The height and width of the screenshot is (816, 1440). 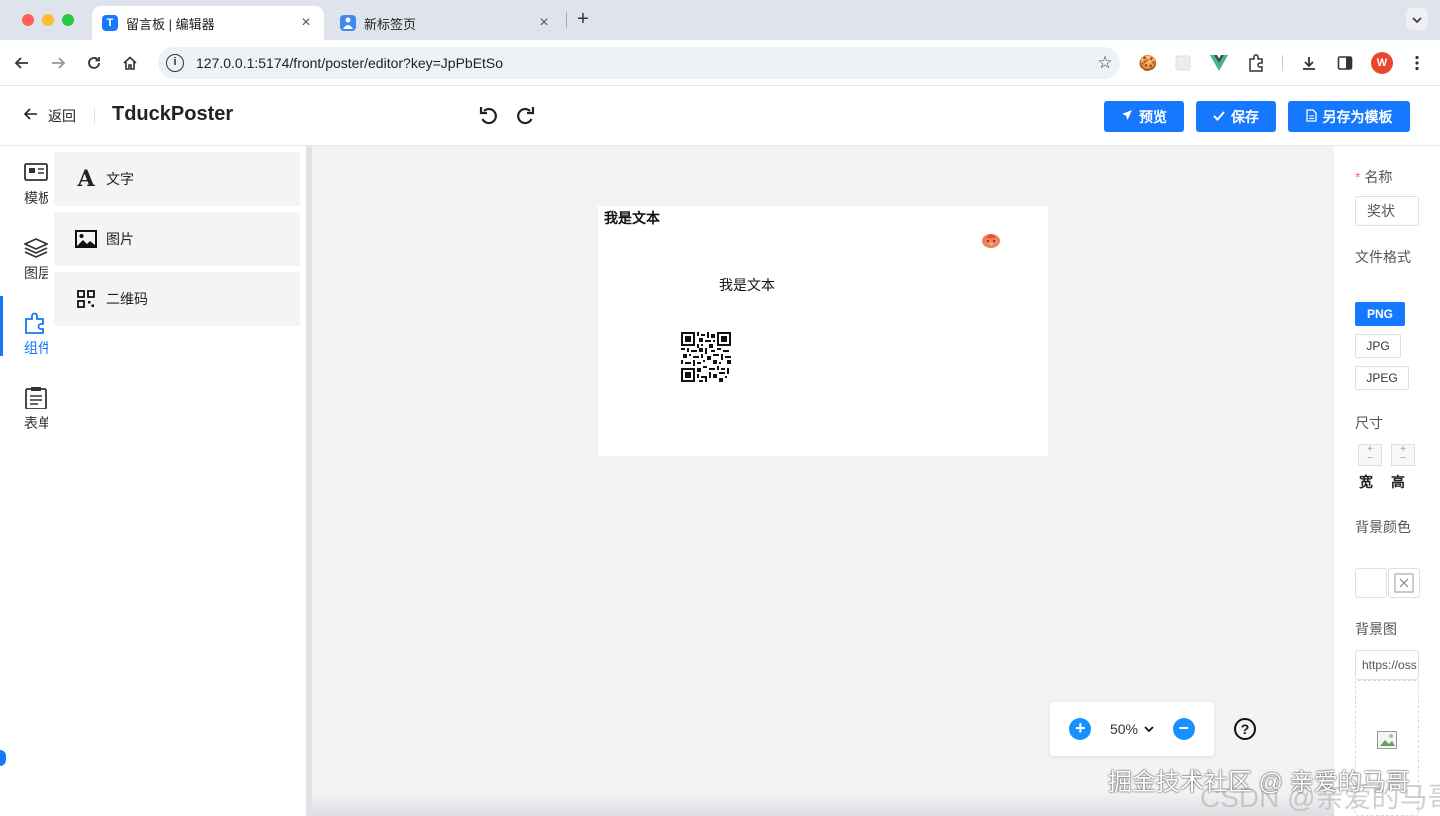 I want to click on zoom-control: + 50% −, so click(x=1132, y=729).